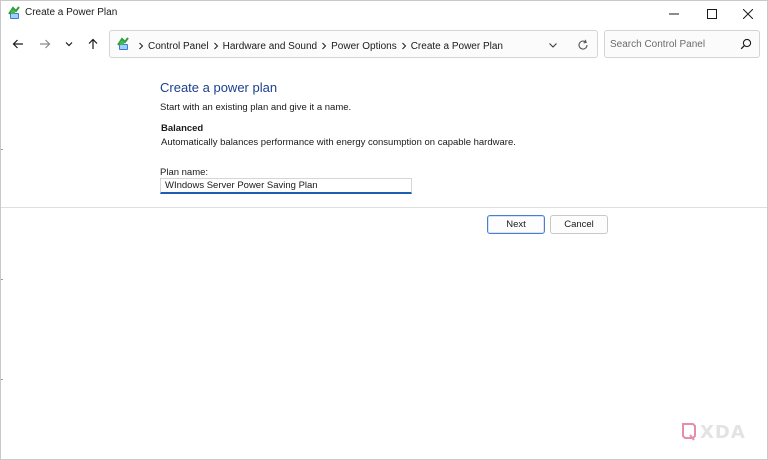  What do you see at coordinates (689, 432) in the screenshot?
I see `xda-logo-icon` at bounding box center [689, 432].